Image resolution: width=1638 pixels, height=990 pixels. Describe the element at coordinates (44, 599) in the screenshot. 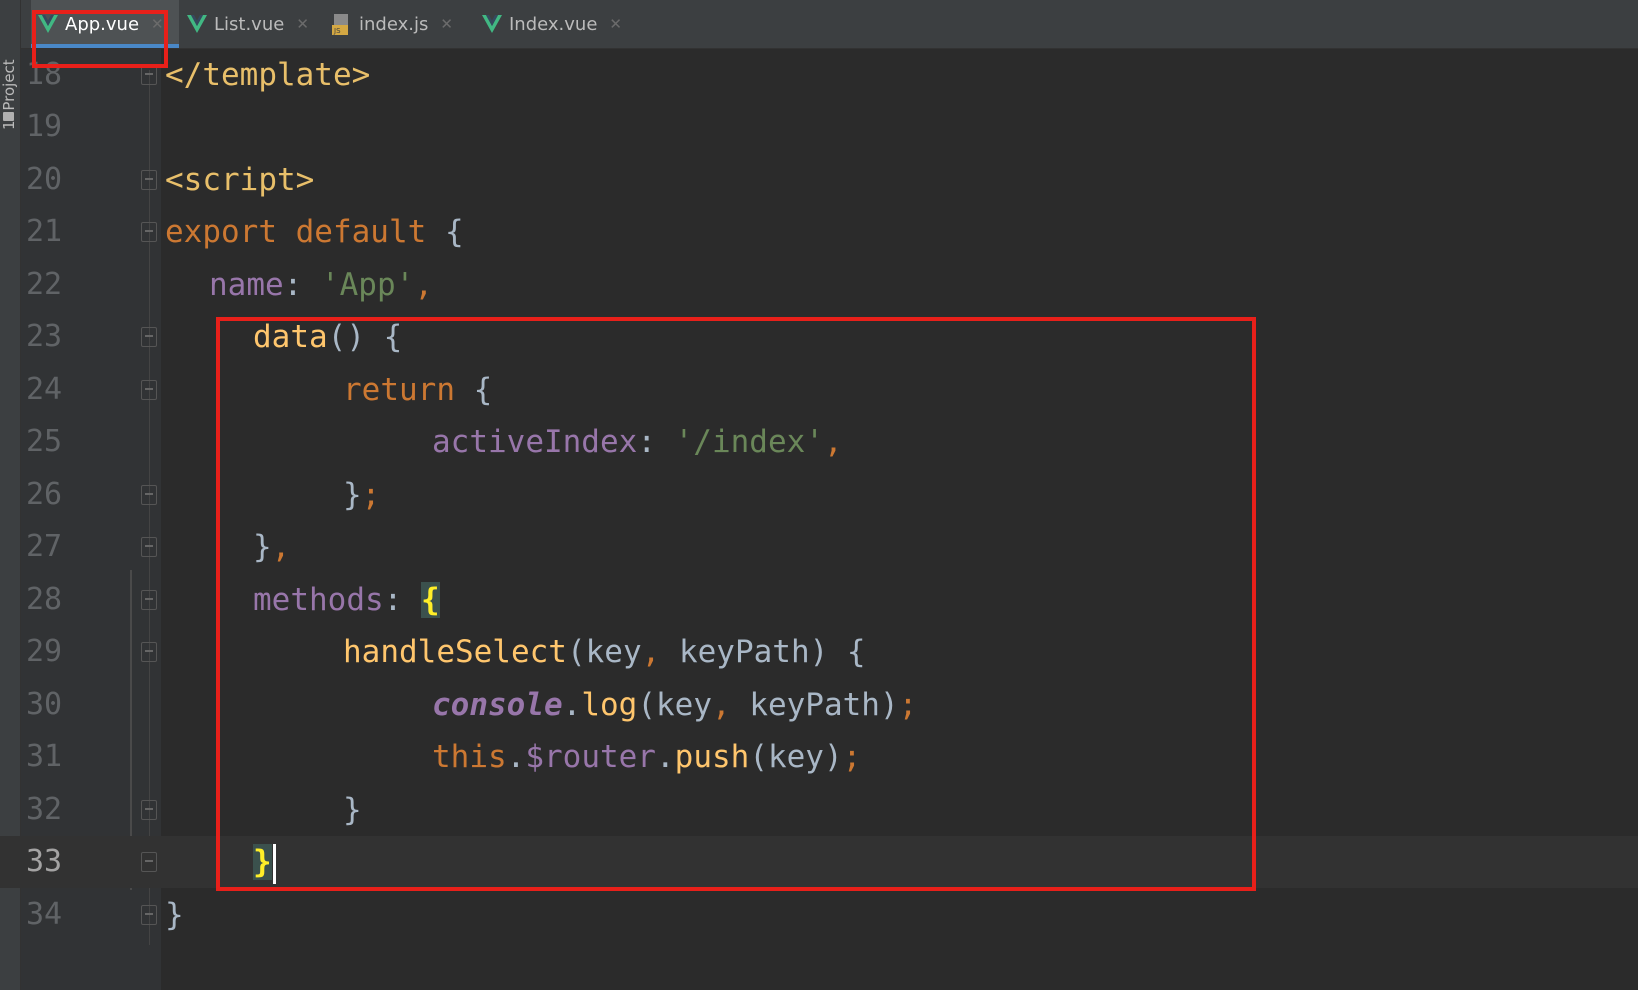

I see `line-number: 28` at that location.